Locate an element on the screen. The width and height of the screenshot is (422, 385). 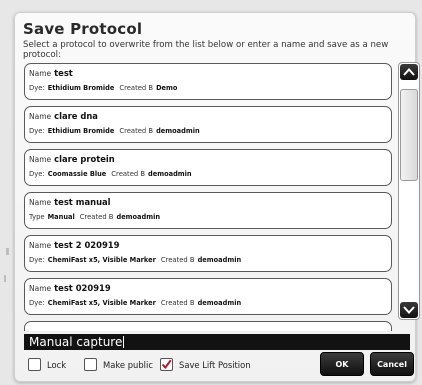
save-lift-position-label: Save Lift Position is located at coordinates (215, 364).